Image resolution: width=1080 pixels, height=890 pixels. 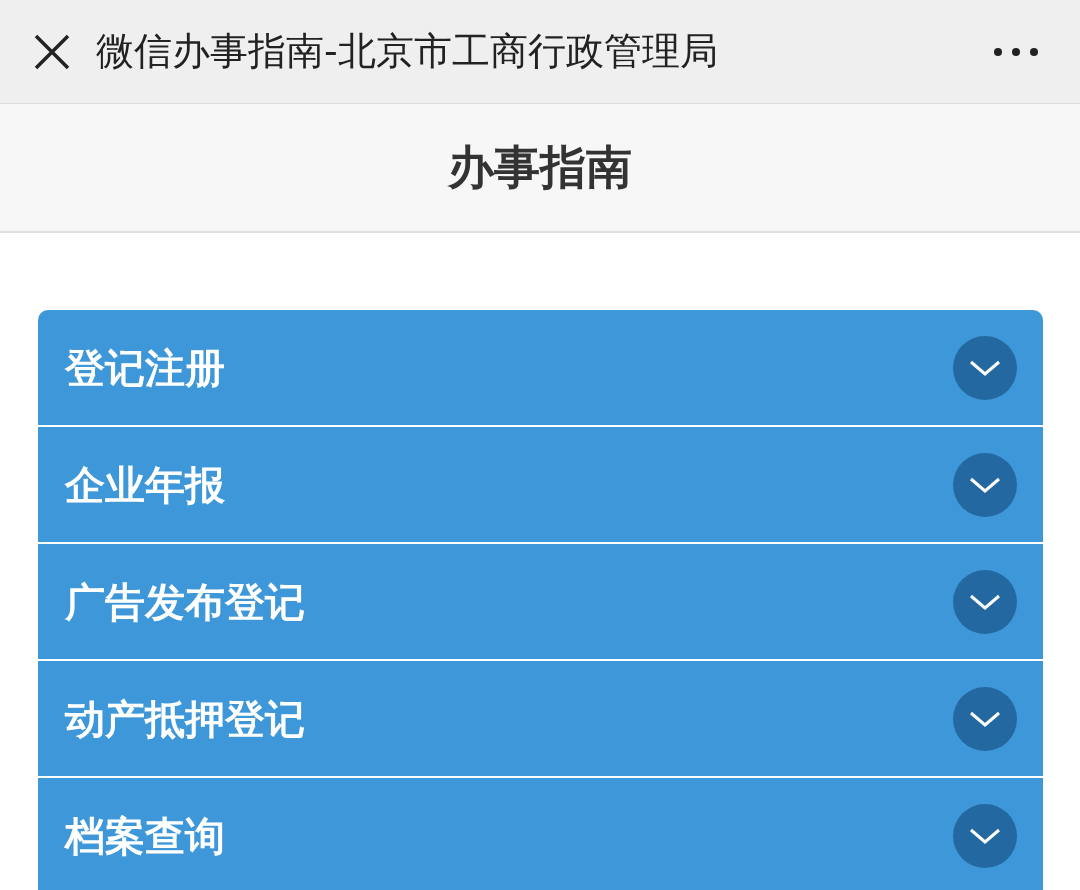 What do you see at coordinates (407, 51) in the screenshot?
I see `window-title: 微信办事指南-北京市工商行政管理局` at bounding box center [407, 51].